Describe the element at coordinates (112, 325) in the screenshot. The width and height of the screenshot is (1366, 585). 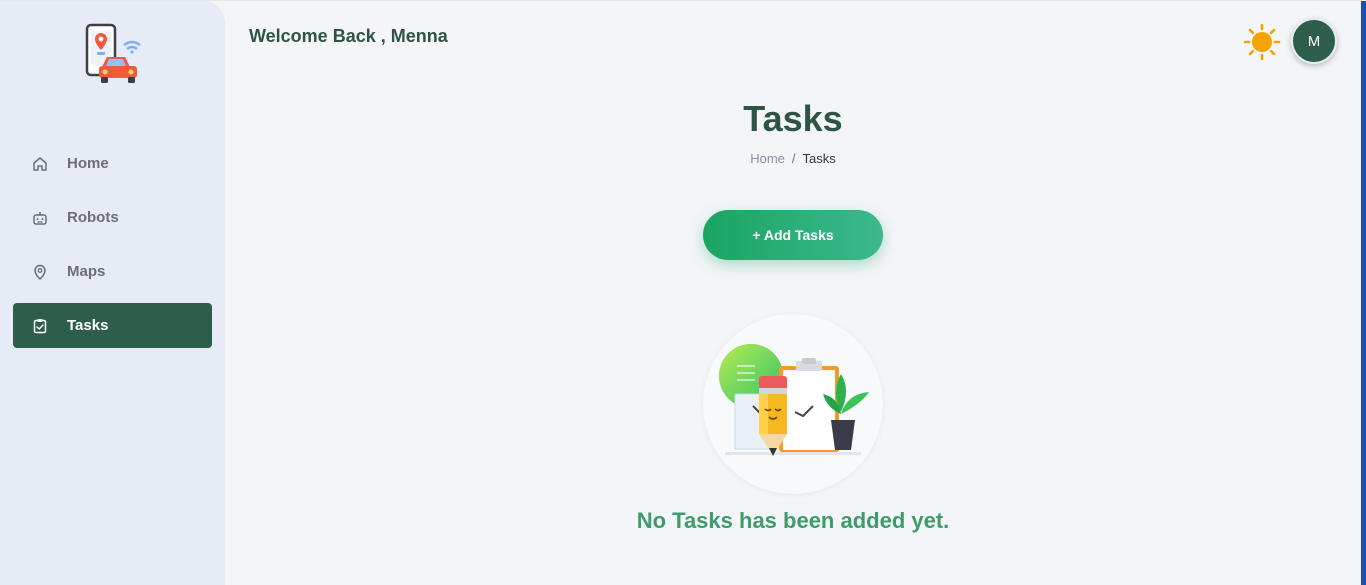
I see `sidebar-item-tasks: Tasks` at that location.